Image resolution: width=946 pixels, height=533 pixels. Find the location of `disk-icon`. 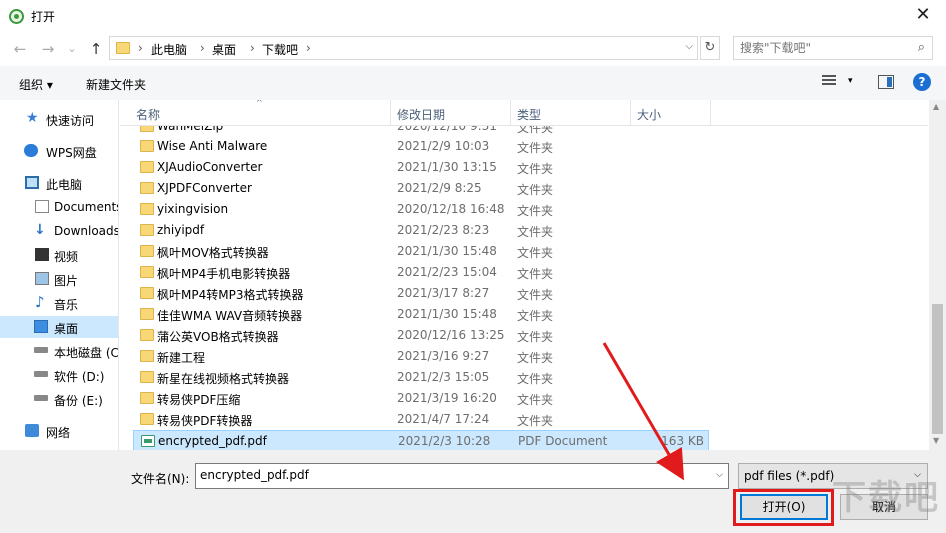

disk-icon is located at coordinates (41, 350).